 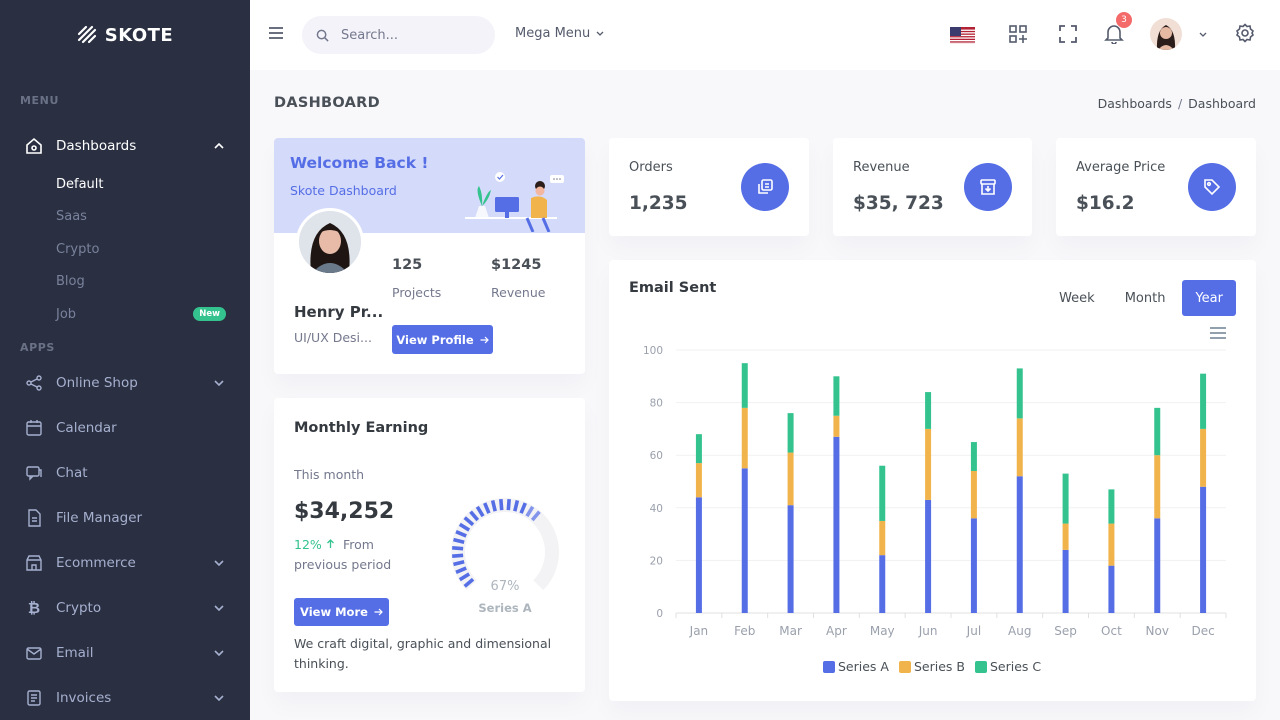 I want to click on sidebar-item-crypto: ₿ Crypto, so click(x=125, y=608).